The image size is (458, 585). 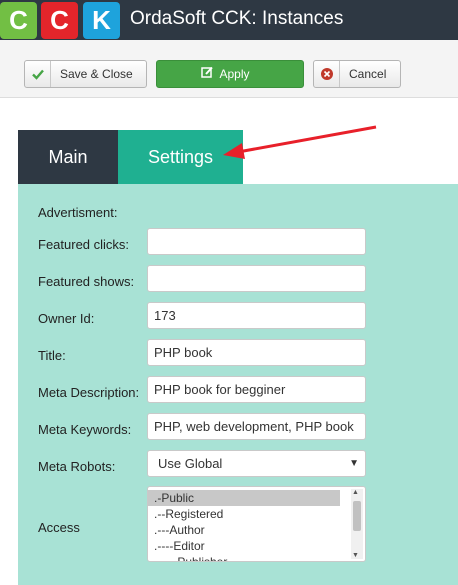 What do you see at coordinates (18, 20) in the screenshot?
I see `logo-letter-c: C` at bounding box center [18, 20].